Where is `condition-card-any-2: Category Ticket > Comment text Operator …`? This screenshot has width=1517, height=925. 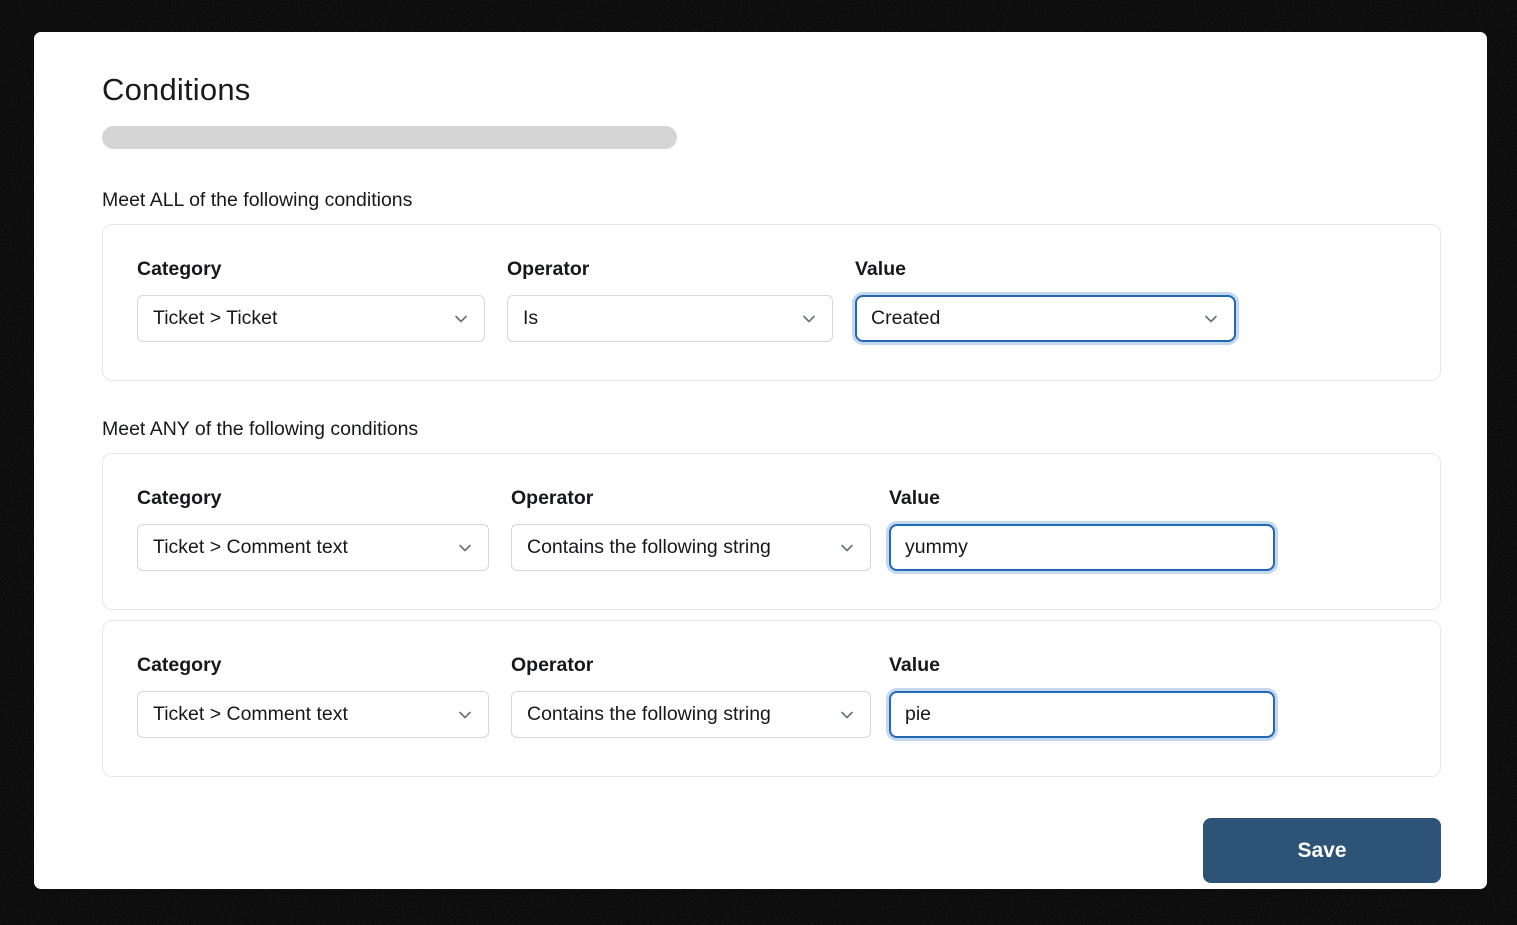
condition-card-any-2: Category Ticket > Comment text Operator … is located at coordinates (771, 698).